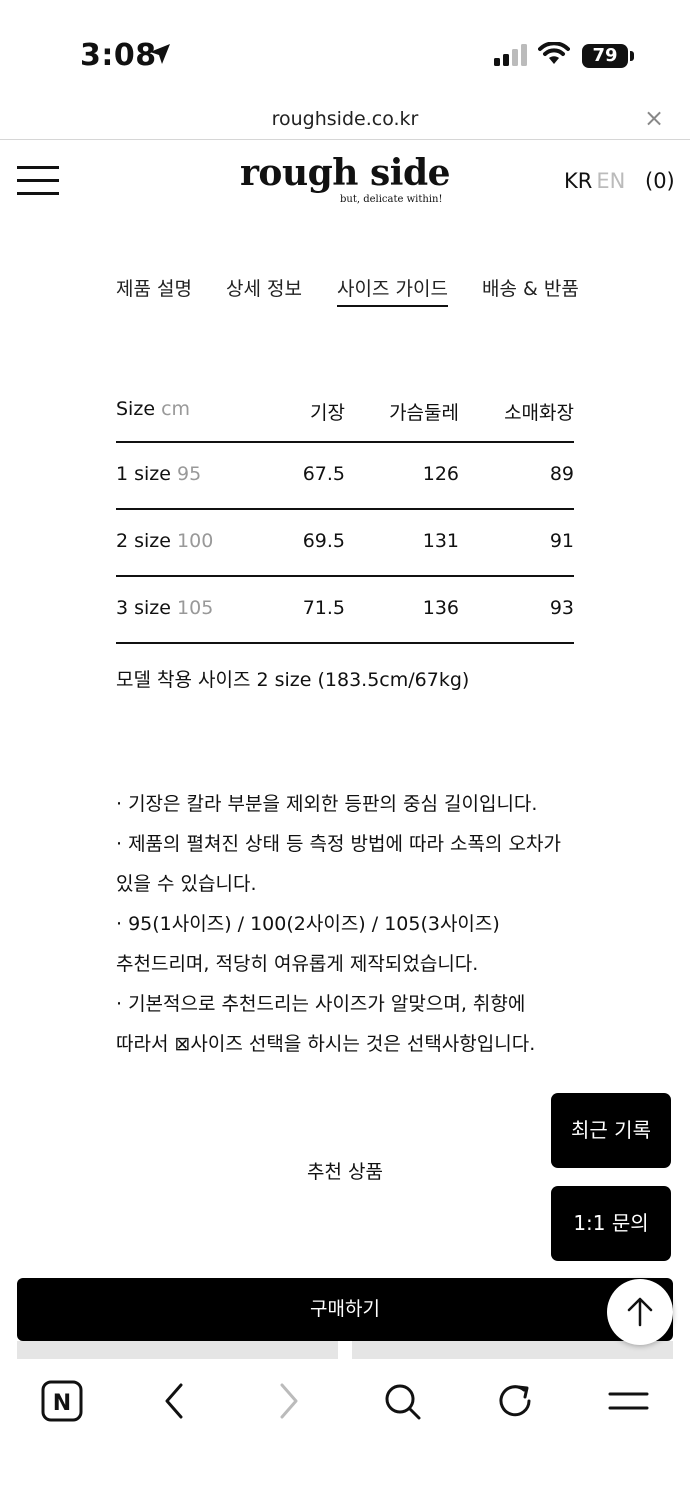 This screenshot has height=1500, width=690. Describe the element at coordinates (561, 541) in the screenshot. I see `row-sleeve: 91` at that location.